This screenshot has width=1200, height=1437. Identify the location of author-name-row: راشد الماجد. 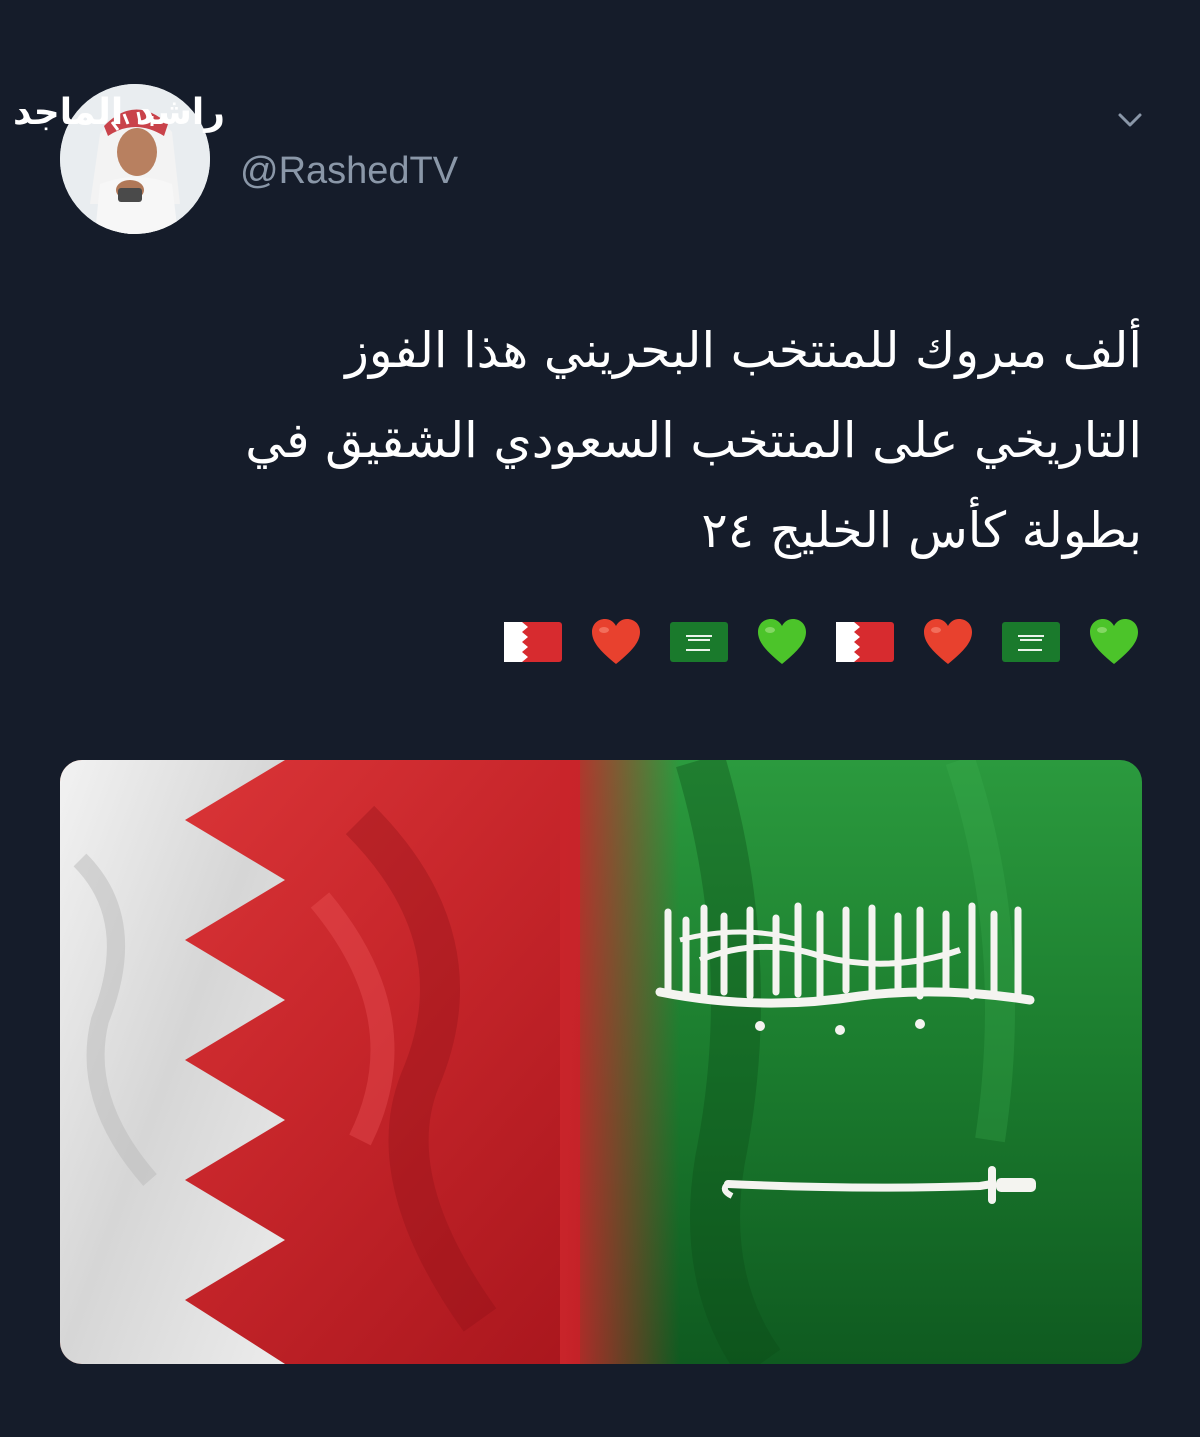
(112, 112).